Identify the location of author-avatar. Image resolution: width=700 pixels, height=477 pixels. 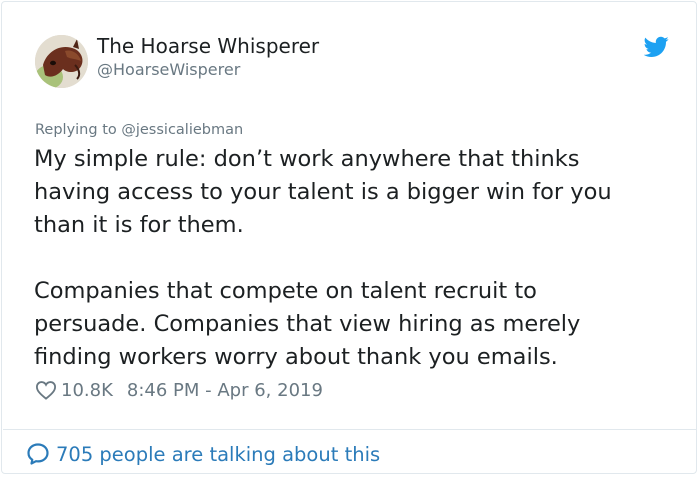
(61, 61).